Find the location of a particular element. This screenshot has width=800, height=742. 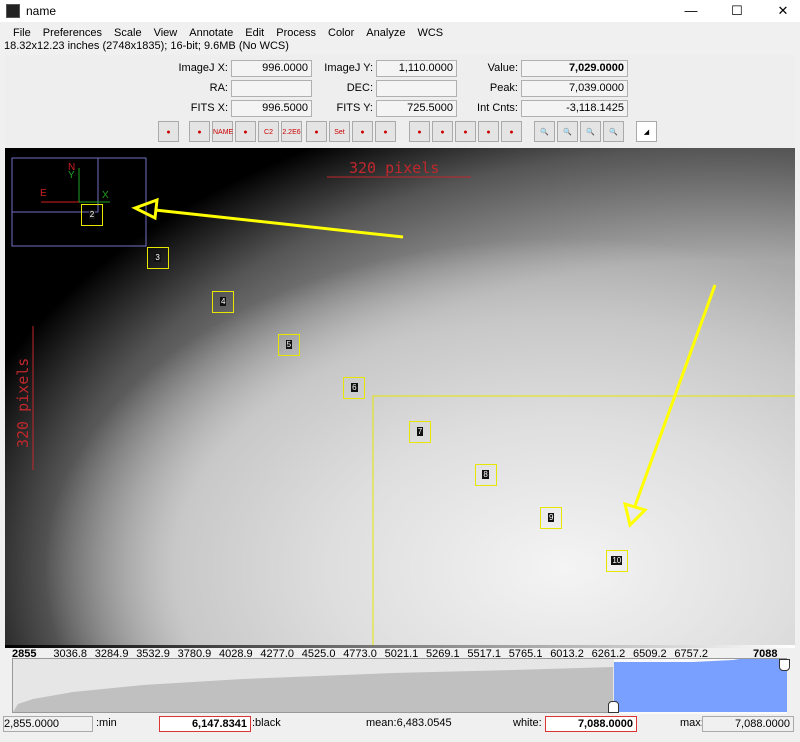

zoom-in-small-button: 🔍 is located at coordinates (567, 131).